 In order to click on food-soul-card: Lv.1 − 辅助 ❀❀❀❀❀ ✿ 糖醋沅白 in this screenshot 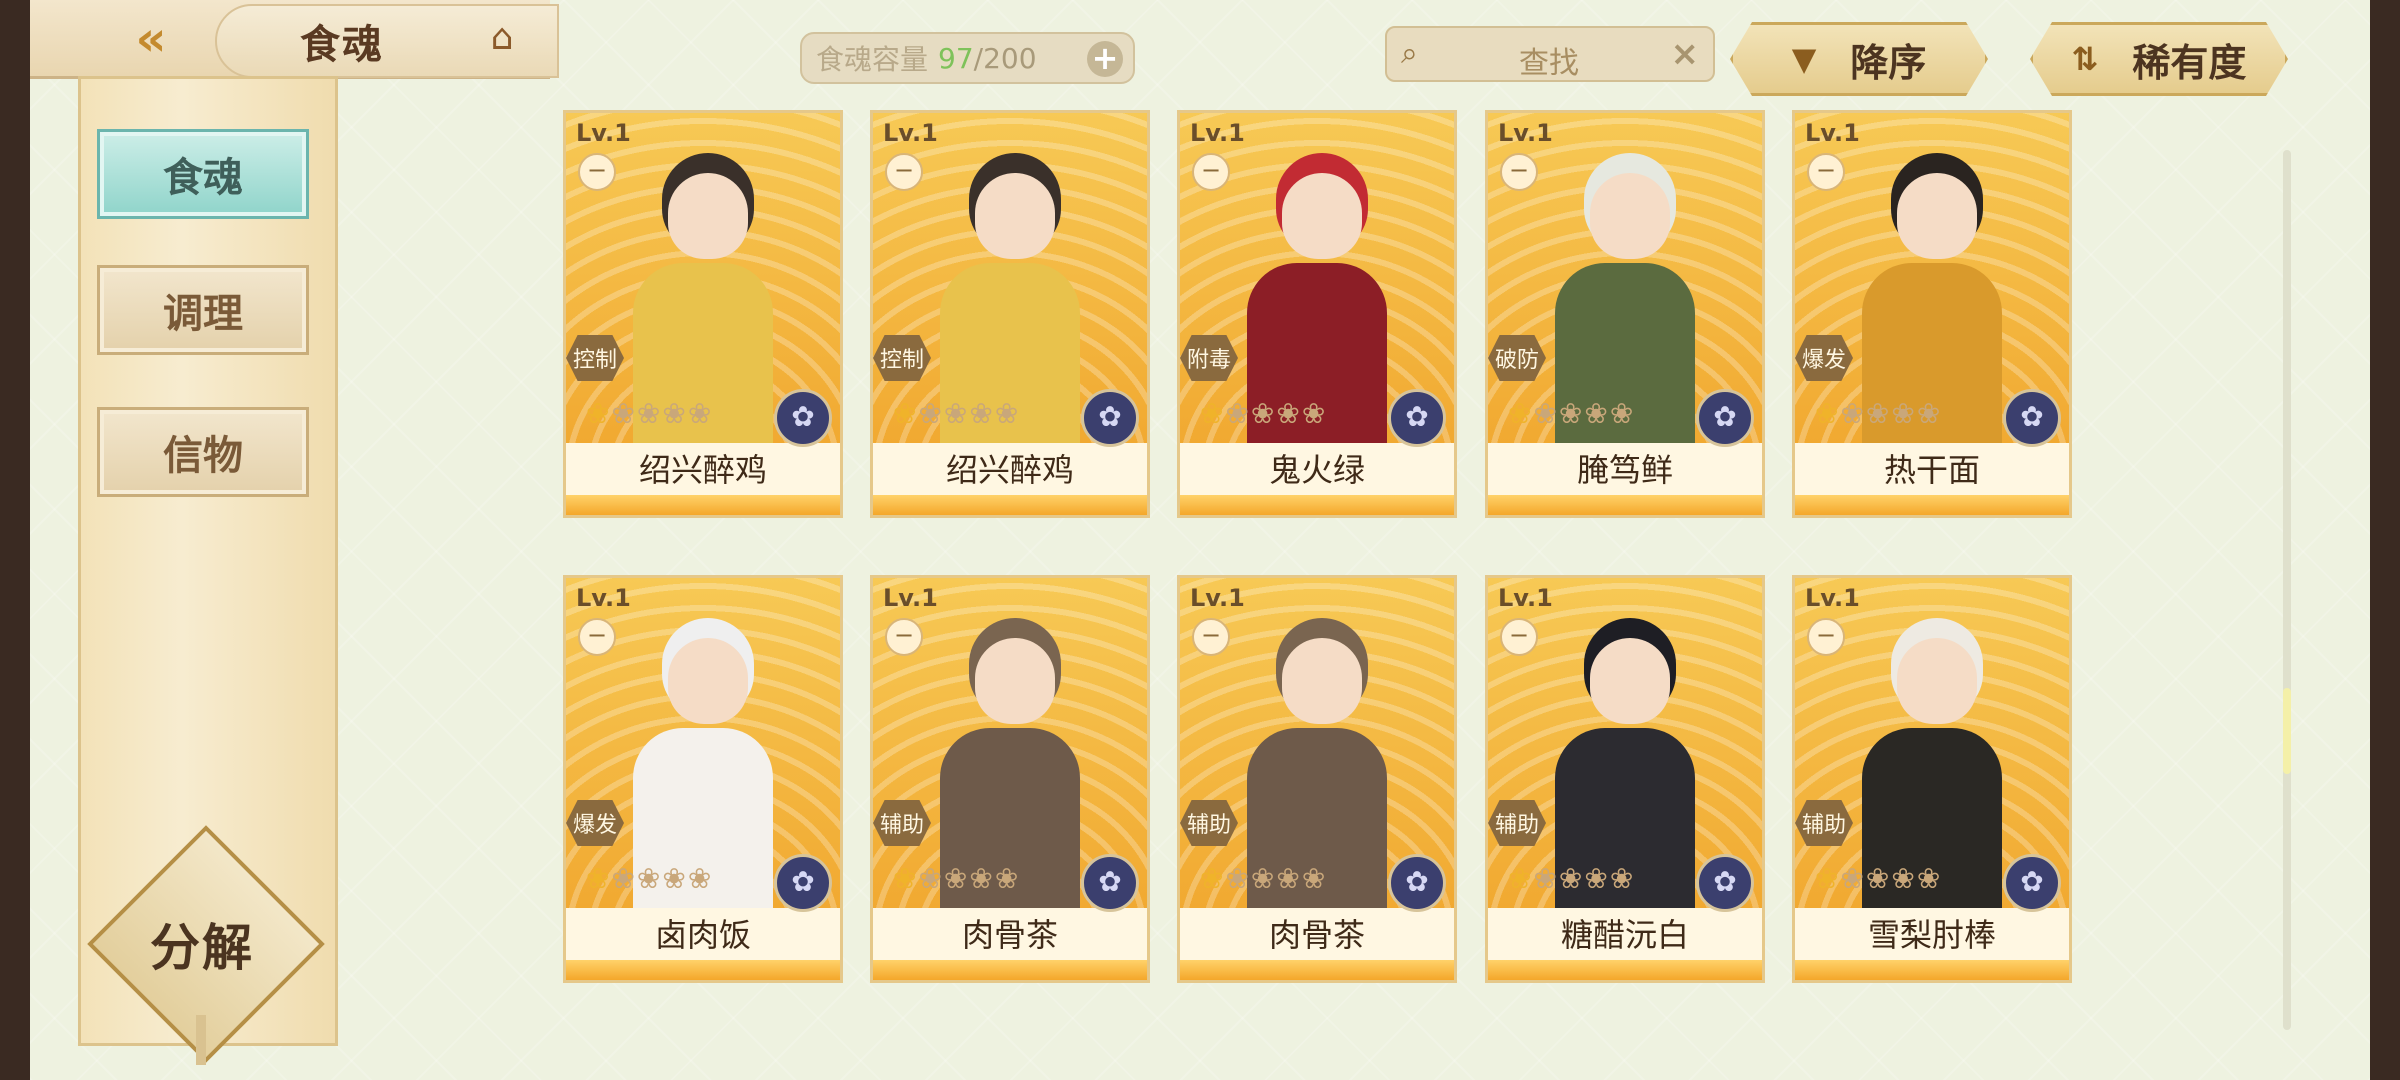, I will do `click(1625, 779)`.